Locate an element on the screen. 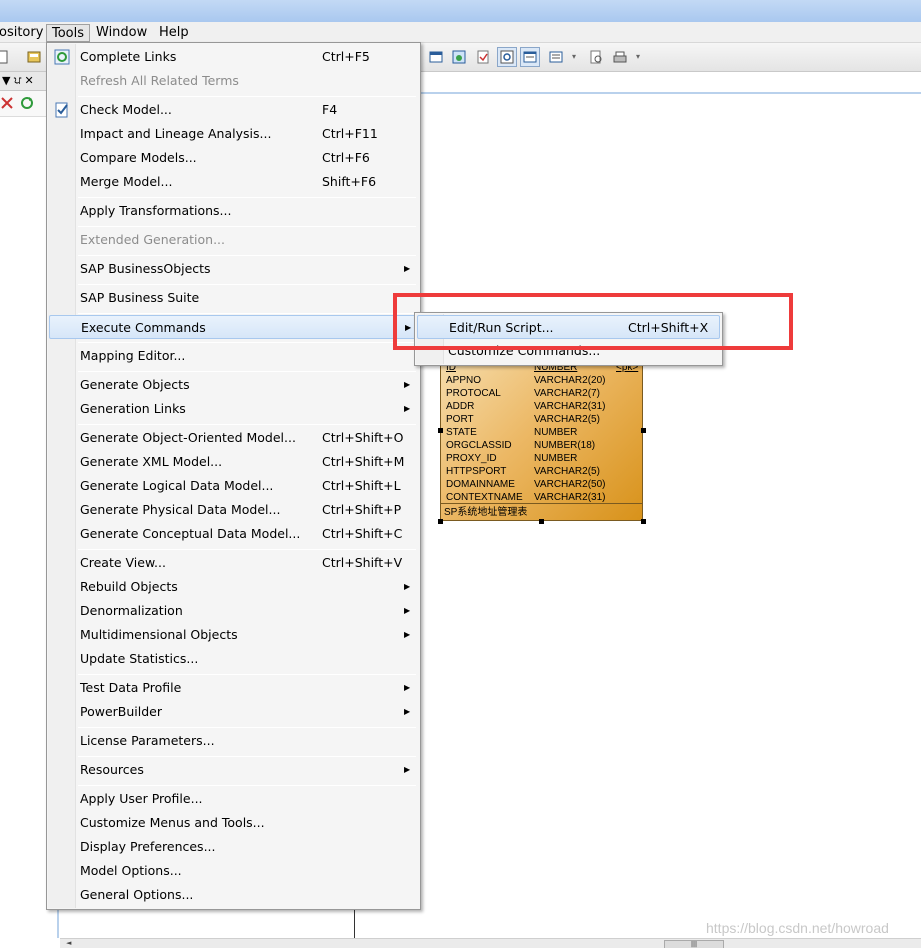 The height and width of the screenshot is (948, 921). menu-help: Help is located at coordinates (174, 33).